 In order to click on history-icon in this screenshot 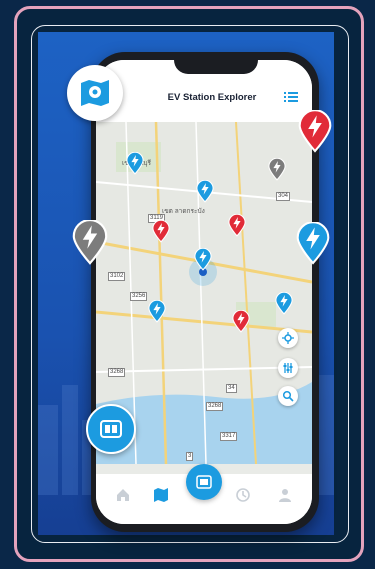, I will do `click(243, 495)`.